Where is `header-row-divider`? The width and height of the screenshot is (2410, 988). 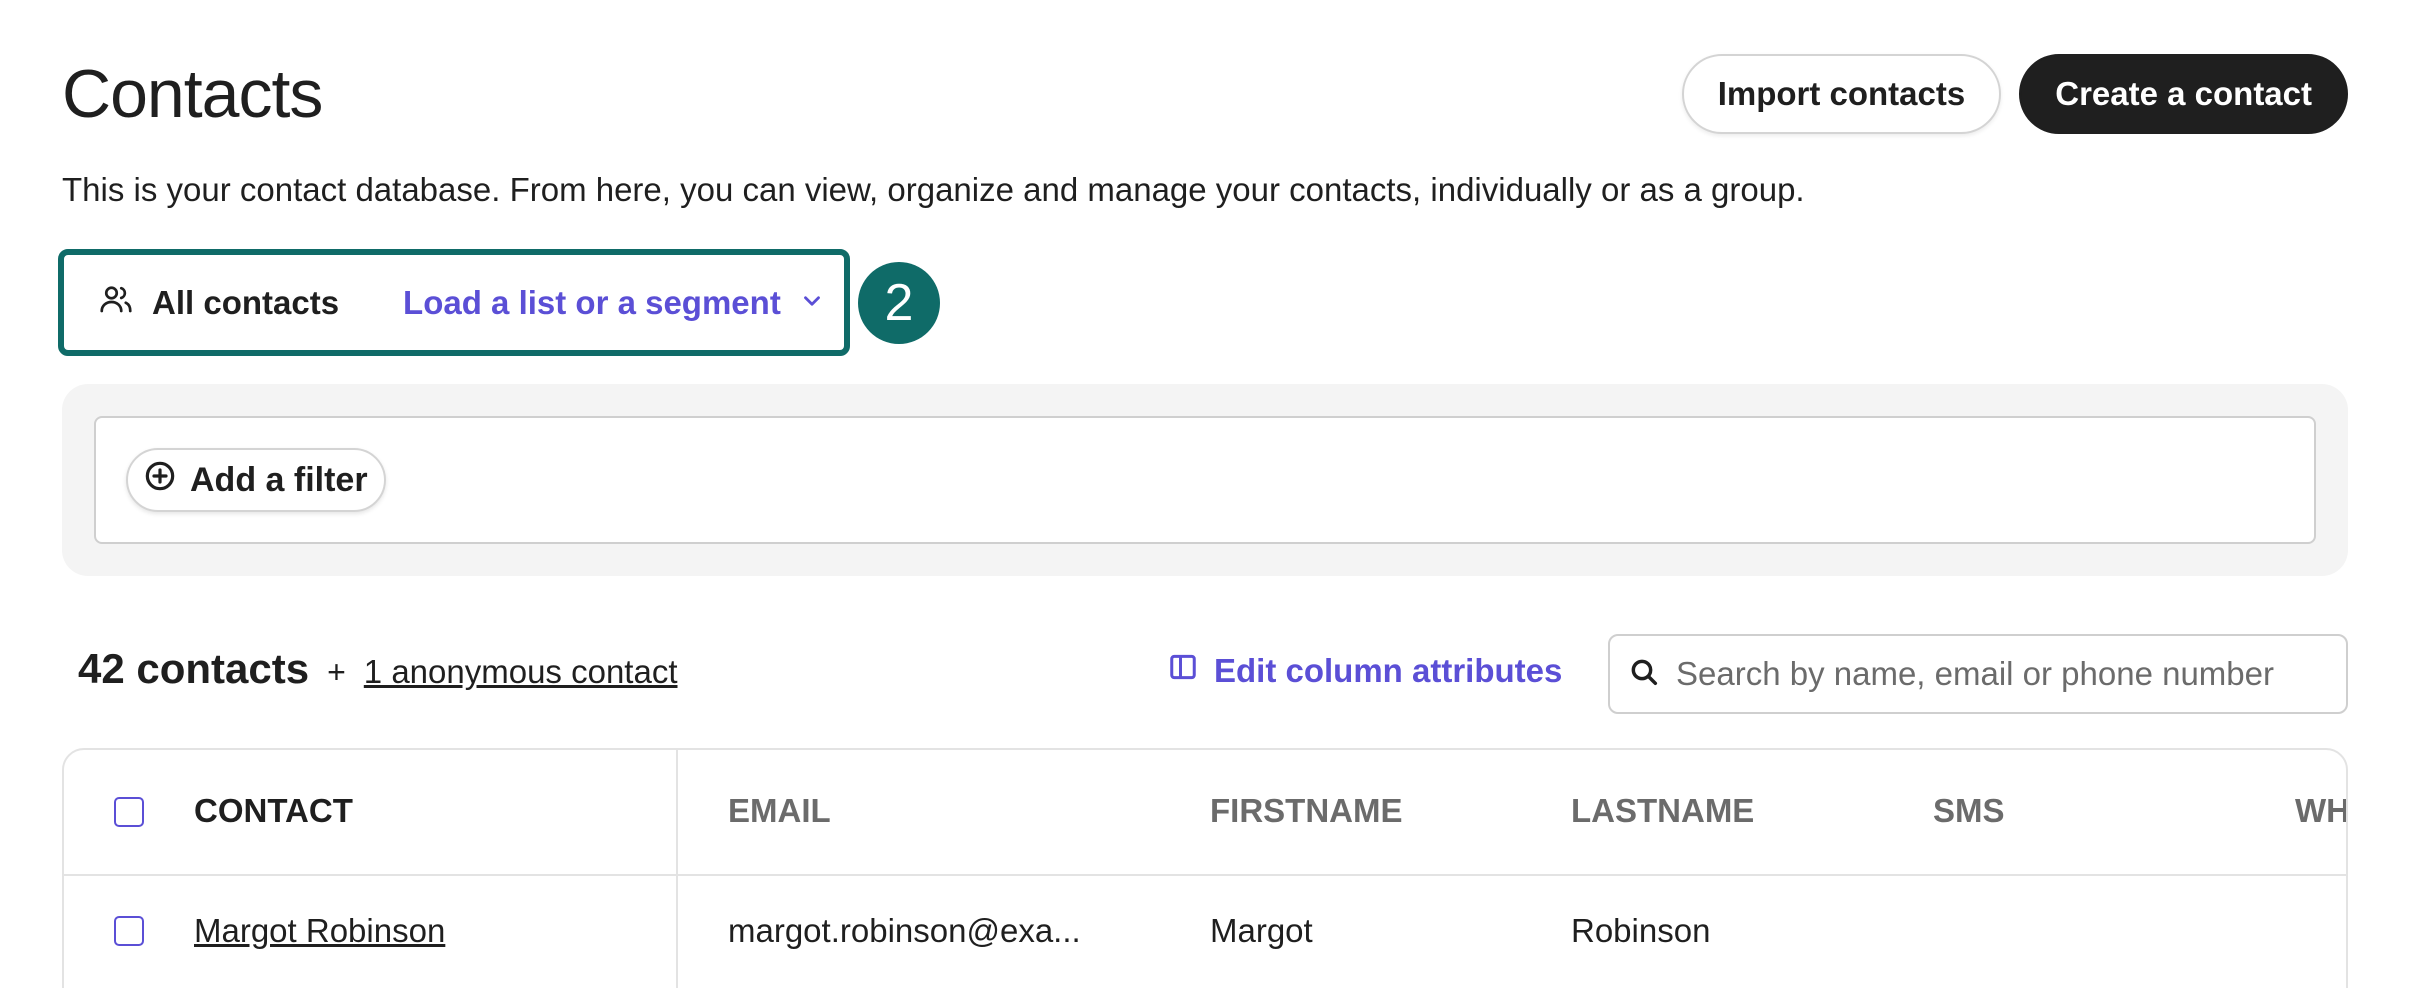
header-row-divider is located at coordinates (1205, 875).